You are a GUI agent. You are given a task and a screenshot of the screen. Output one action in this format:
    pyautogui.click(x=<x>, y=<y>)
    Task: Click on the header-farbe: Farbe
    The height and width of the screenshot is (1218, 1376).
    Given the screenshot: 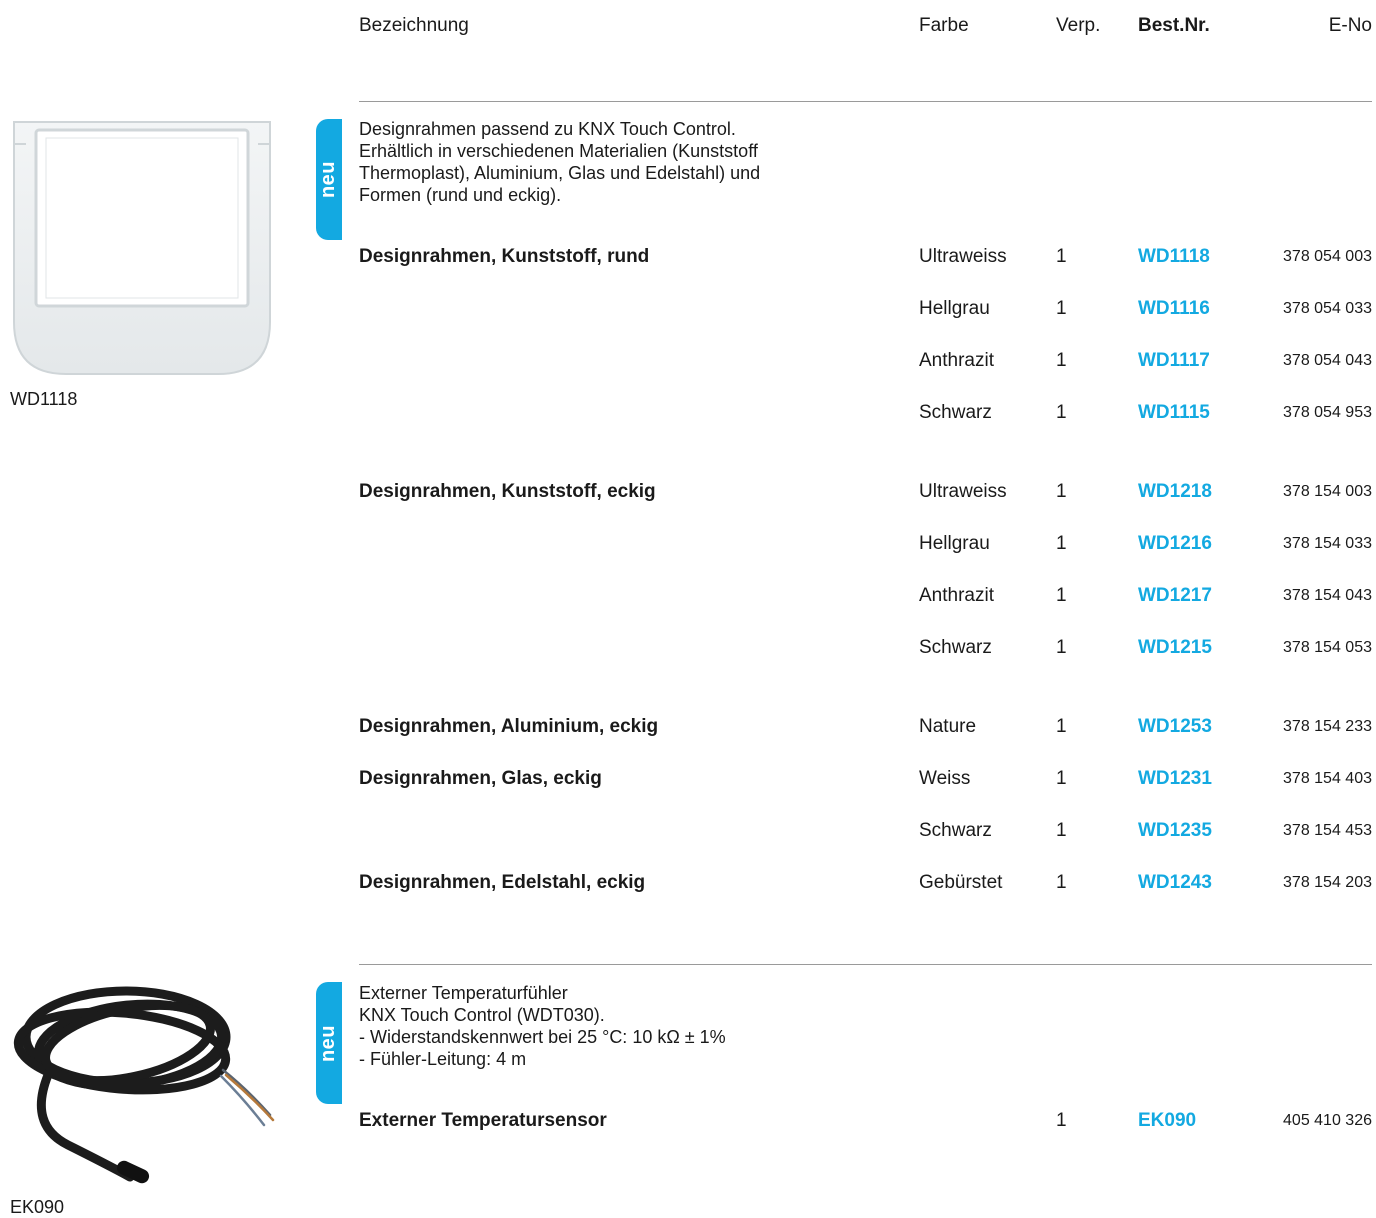 What is the action you would take?
    pyautogui.click(x=944, y=25)
    